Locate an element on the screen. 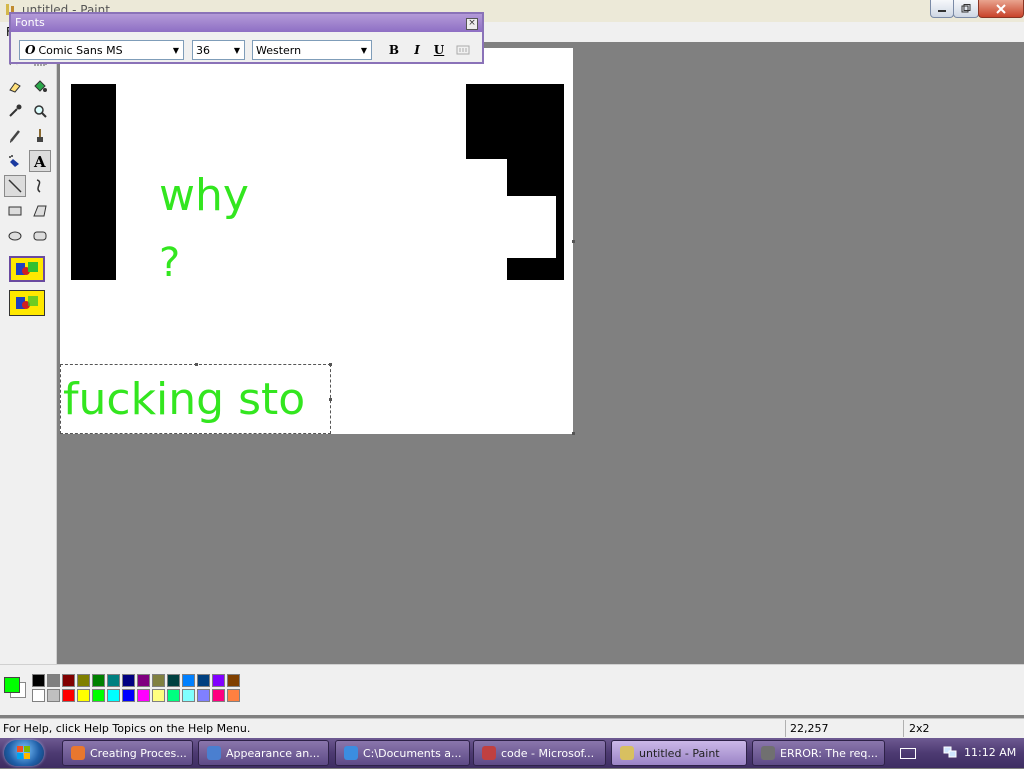 The height and width of the screenshot is (769, 1024). transparent-shapes-icon is located at coordinates (27, 302).